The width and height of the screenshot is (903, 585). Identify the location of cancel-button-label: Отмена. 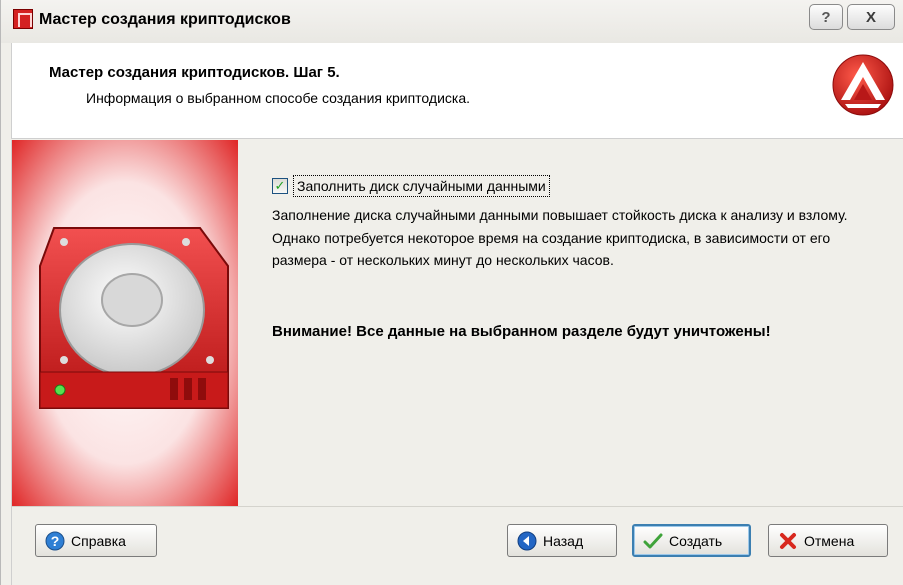
(829, 540).